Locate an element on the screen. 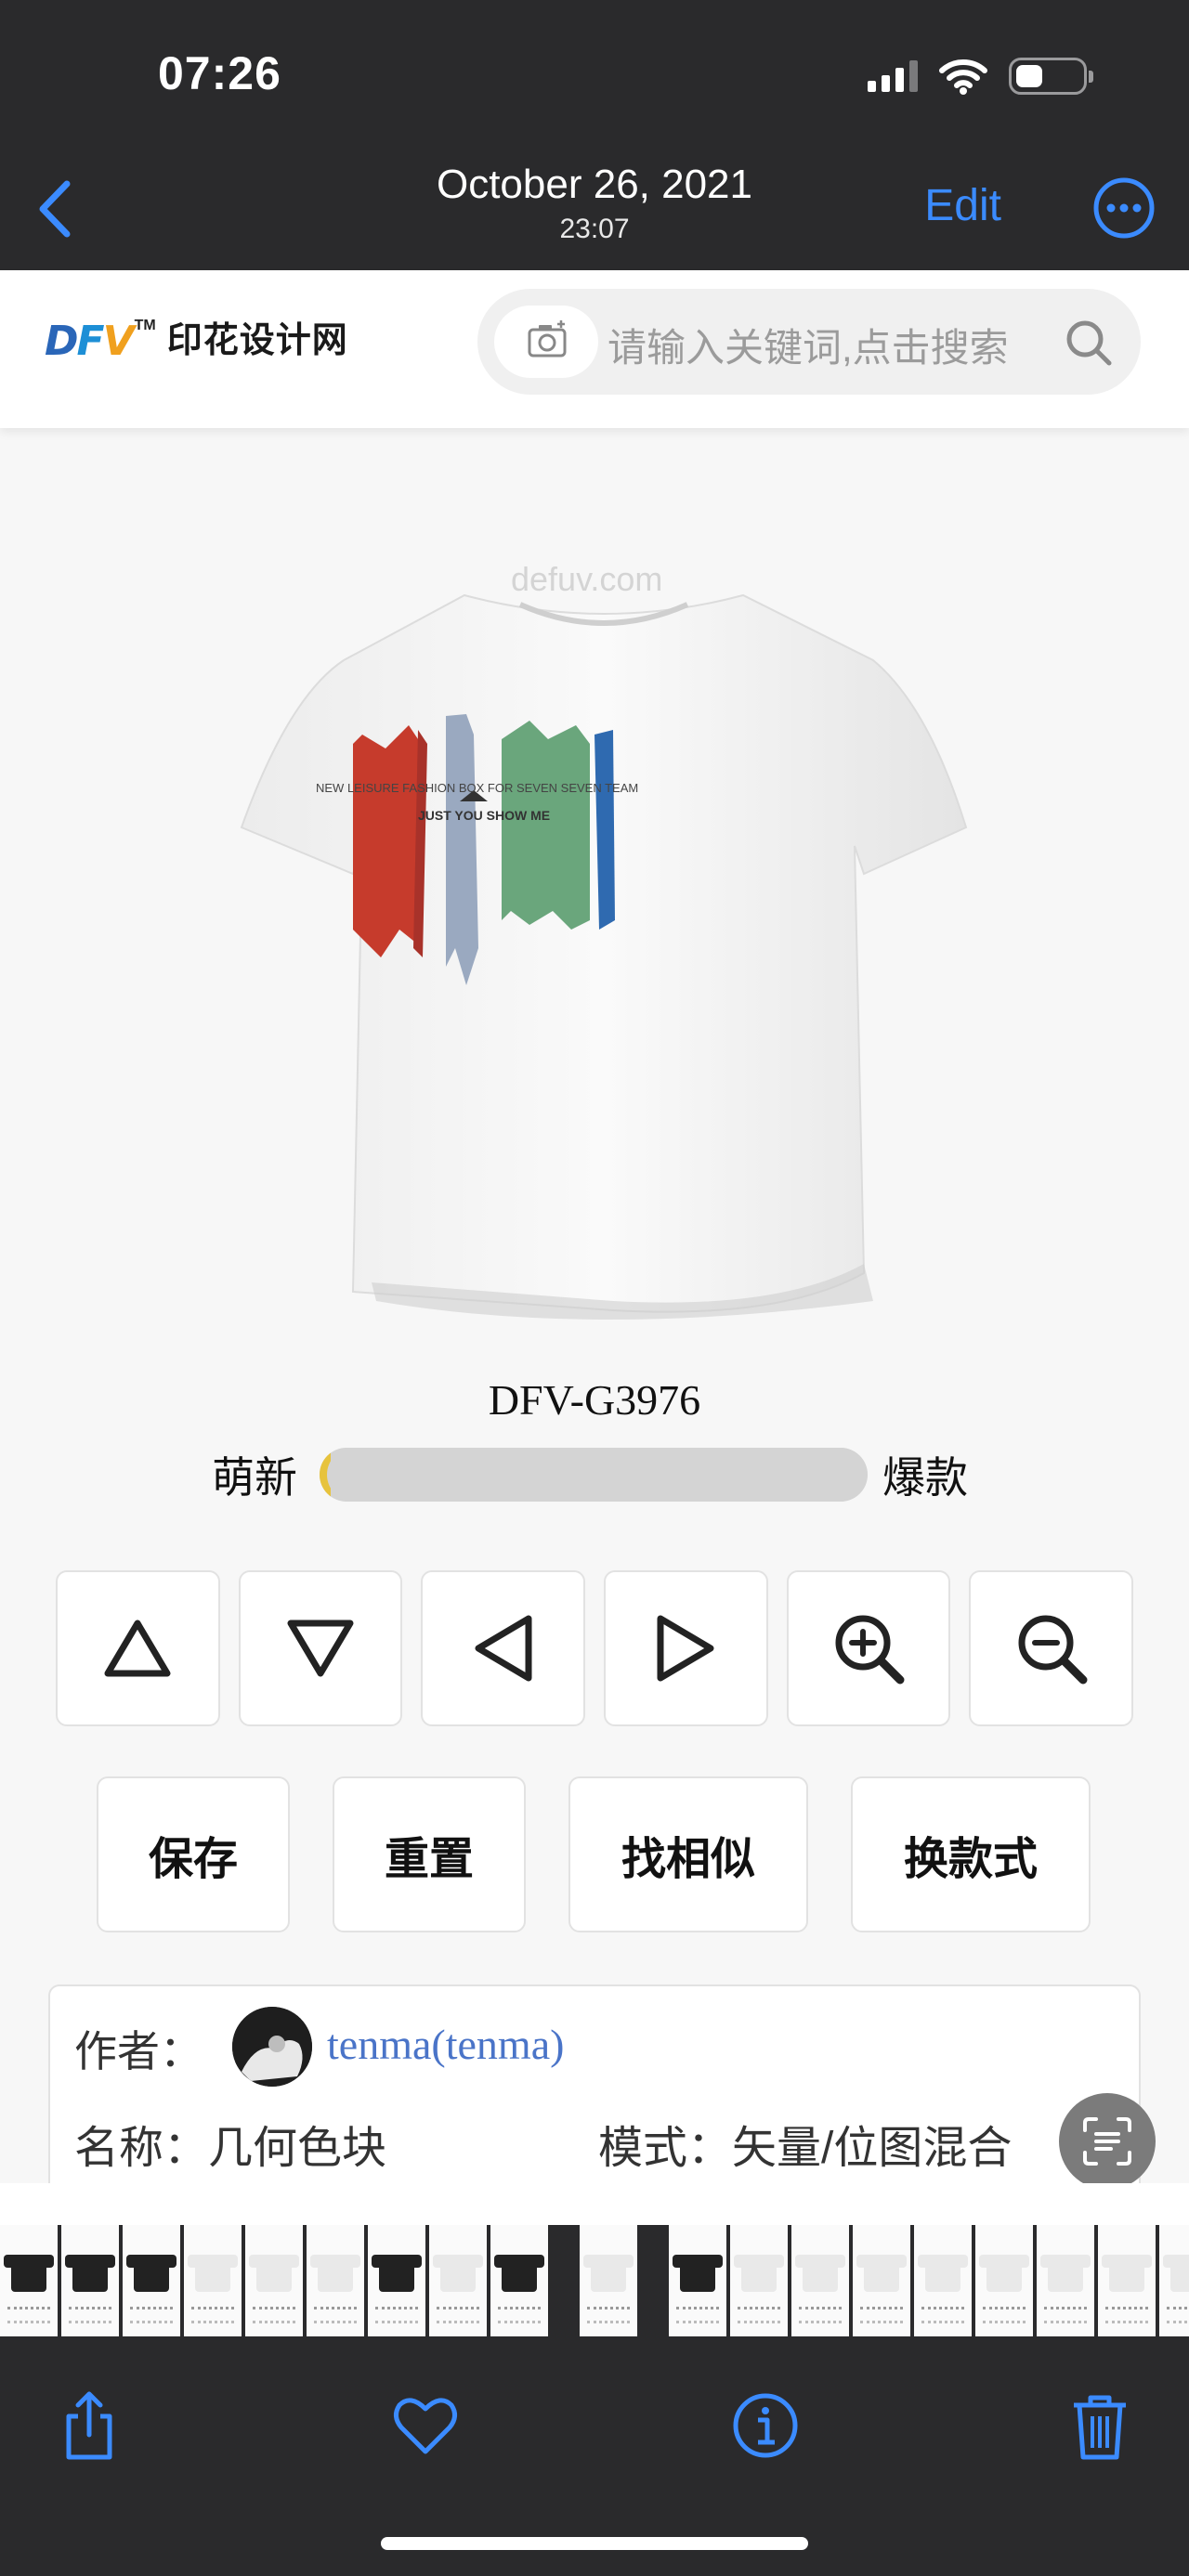 This screenshot has height=2576, width=1189. photo-filmstrip is located at coordinates (594, 2280).